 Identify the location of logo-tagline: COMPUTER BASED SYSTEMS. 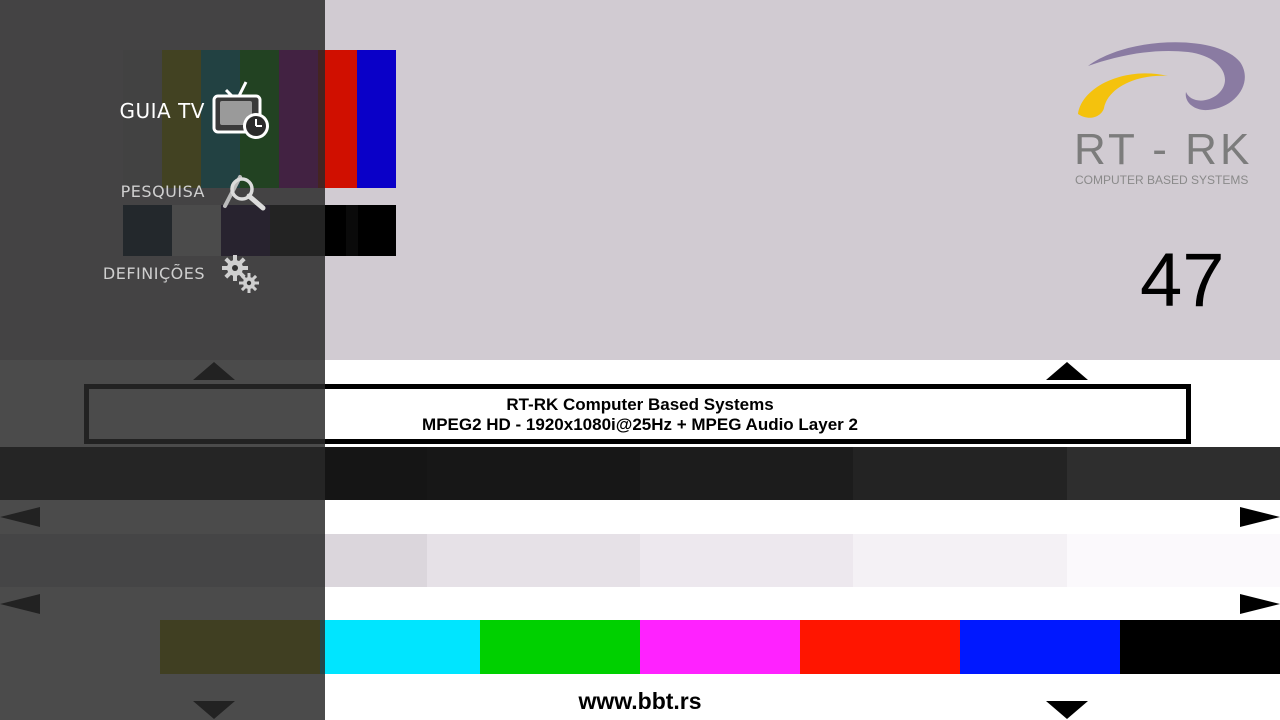
(1162, 180).